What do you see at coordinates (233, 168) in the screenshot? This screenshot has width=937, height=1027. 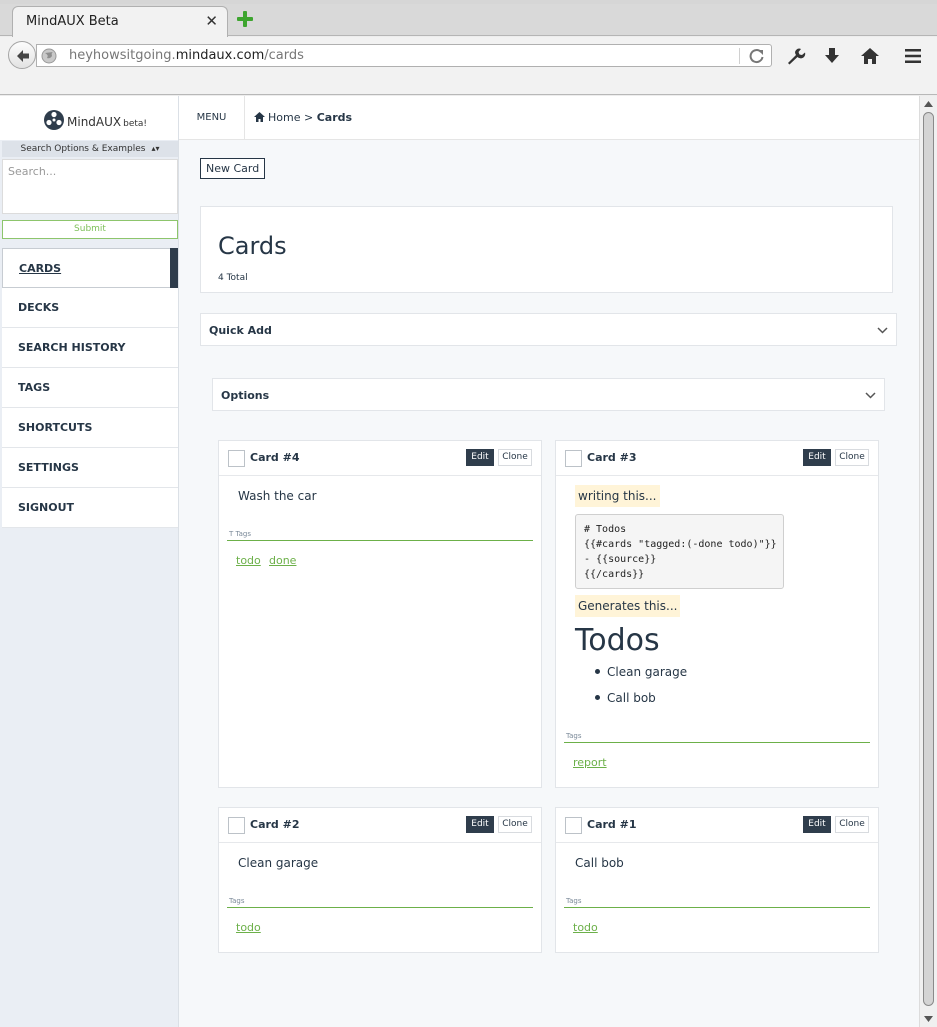 I see `new-card-button: New Card` at bounding box center [233, 168].